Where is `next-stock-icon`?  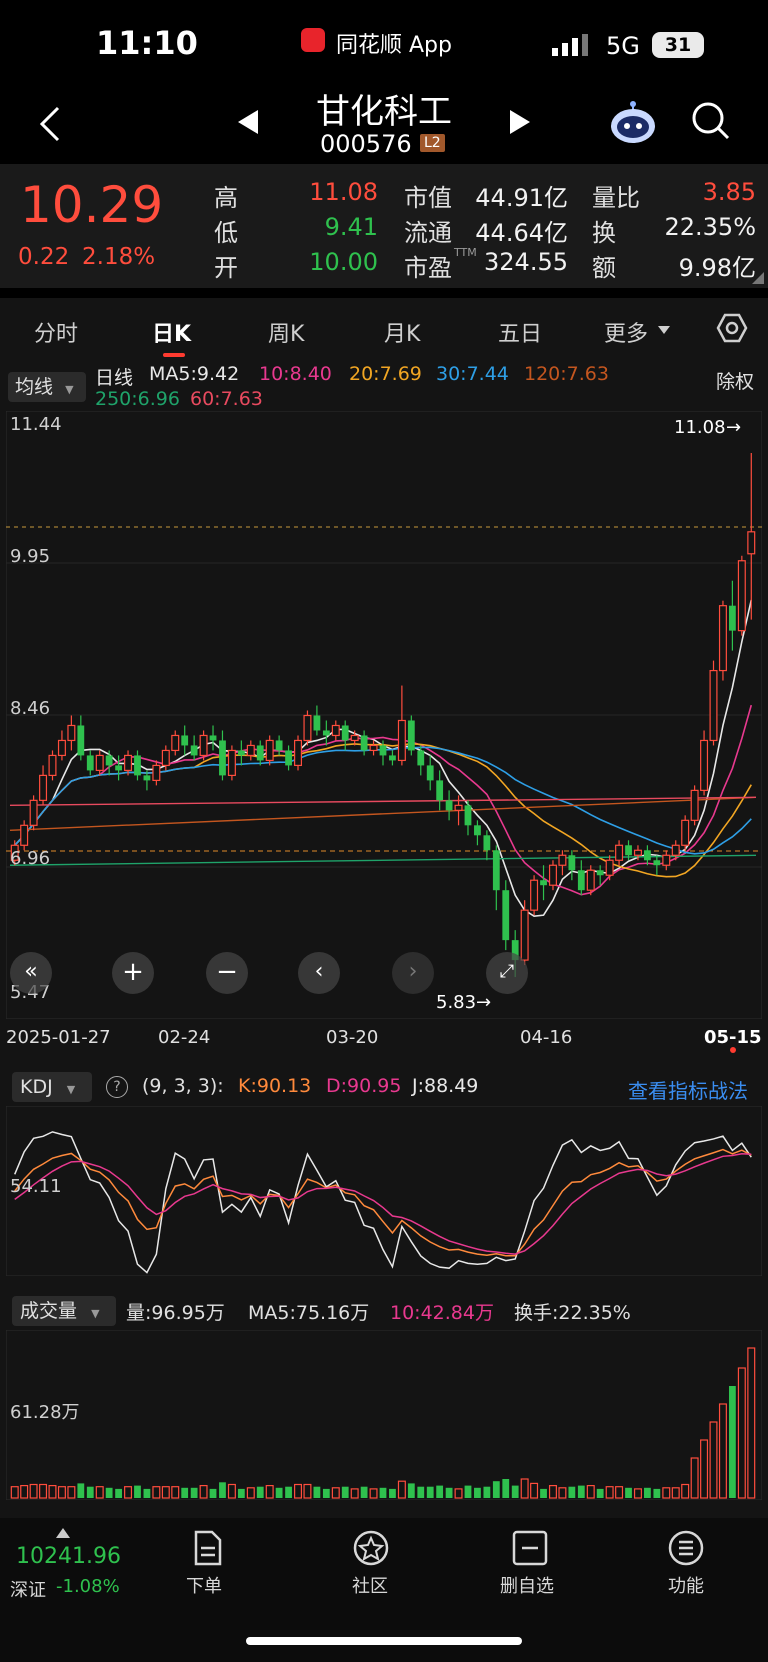 next-stock-icon is located at coordinates (520, 122).